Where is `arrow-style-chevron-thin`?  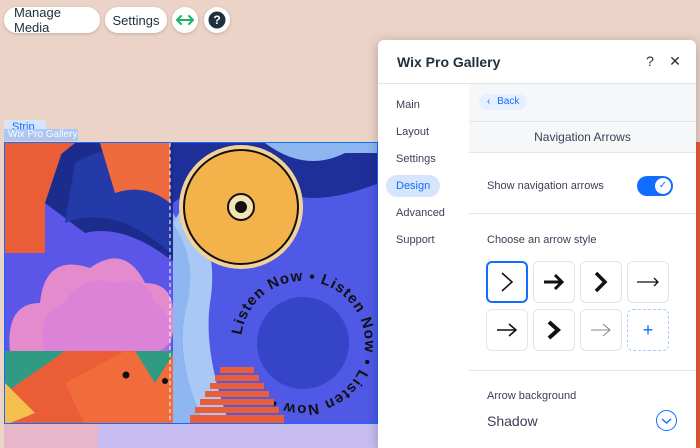 arrow-style-chevron-thin is located at coordinates (507, 282).